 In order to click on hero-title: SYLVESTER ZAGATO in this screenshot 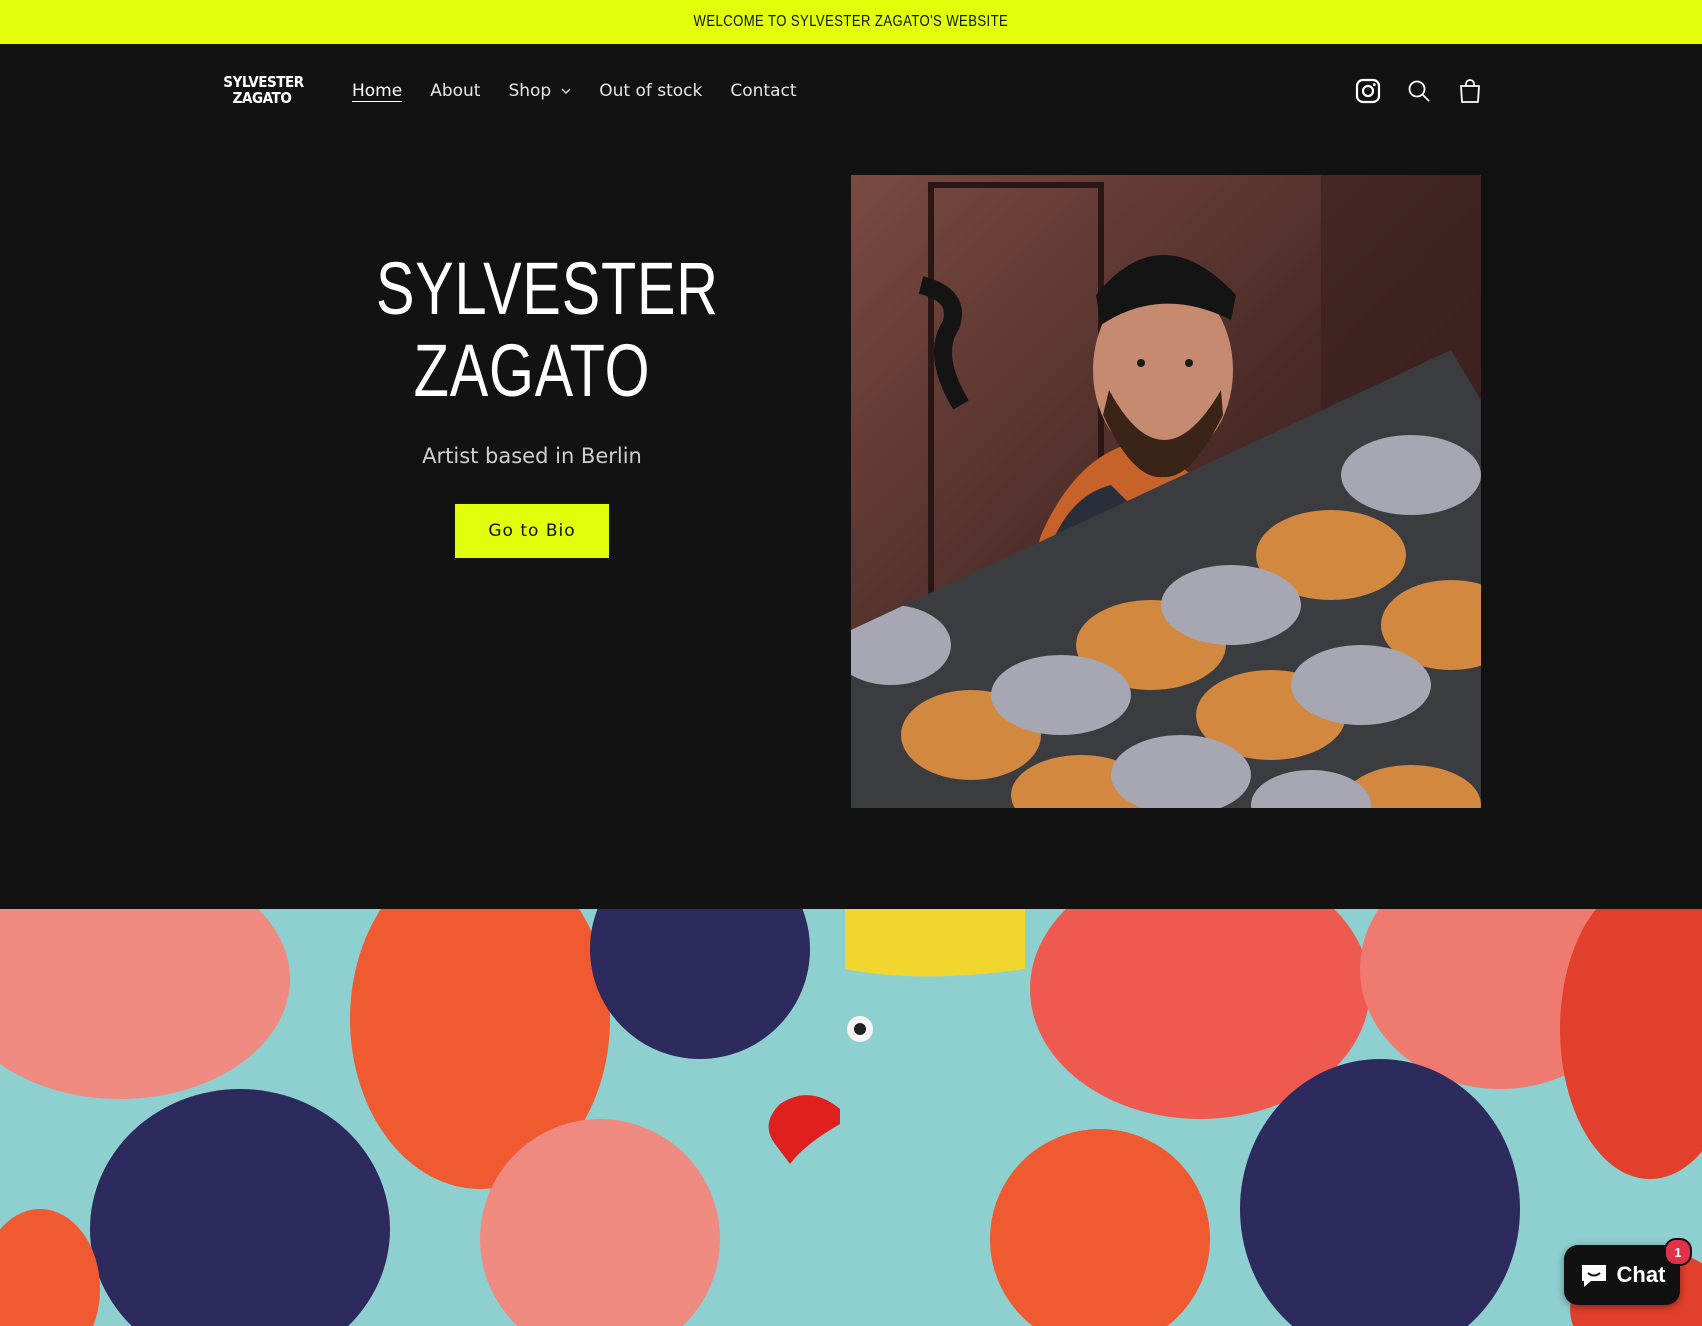, I will do `click(547, 330)`.